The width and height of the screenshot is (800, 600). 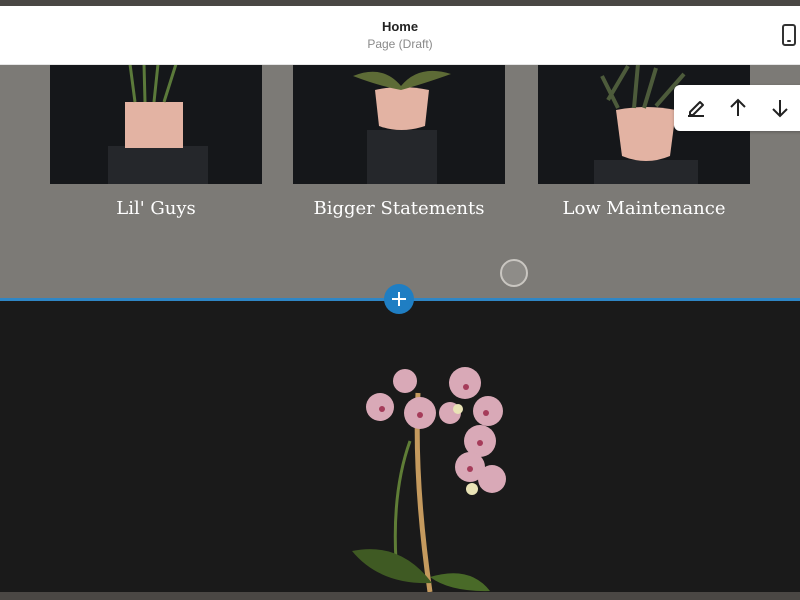 I want to click on add-section-button, so click(x=399, y=299).